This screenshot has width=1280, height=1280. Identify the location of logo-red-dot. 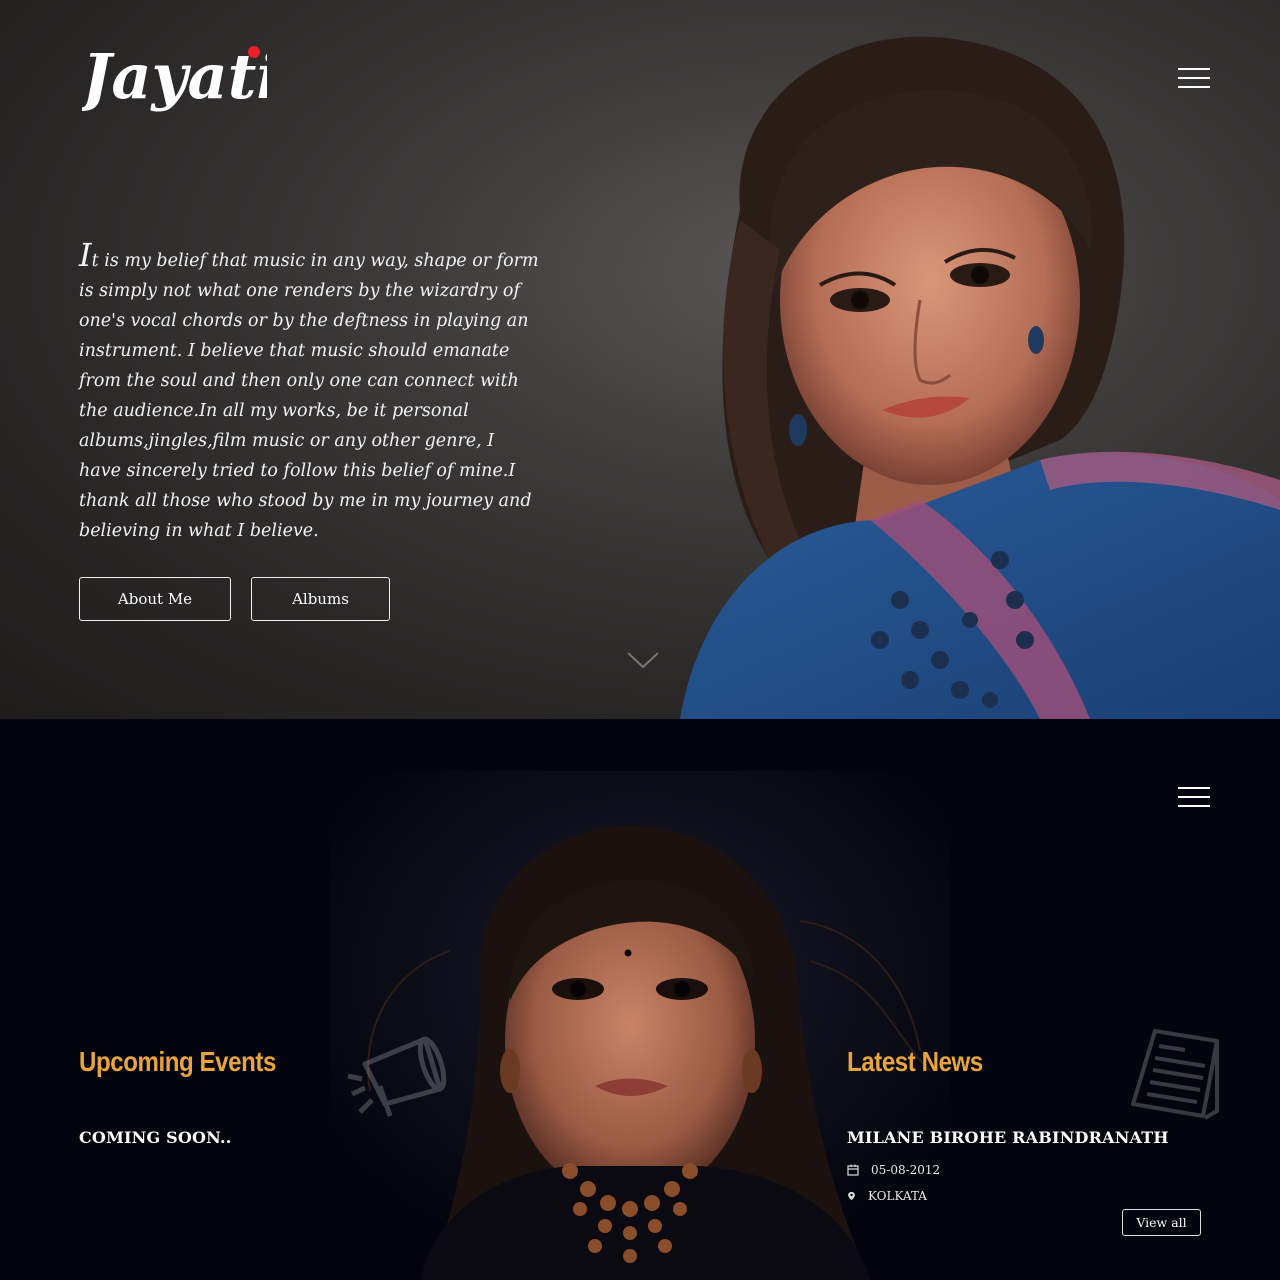
(254, 52).